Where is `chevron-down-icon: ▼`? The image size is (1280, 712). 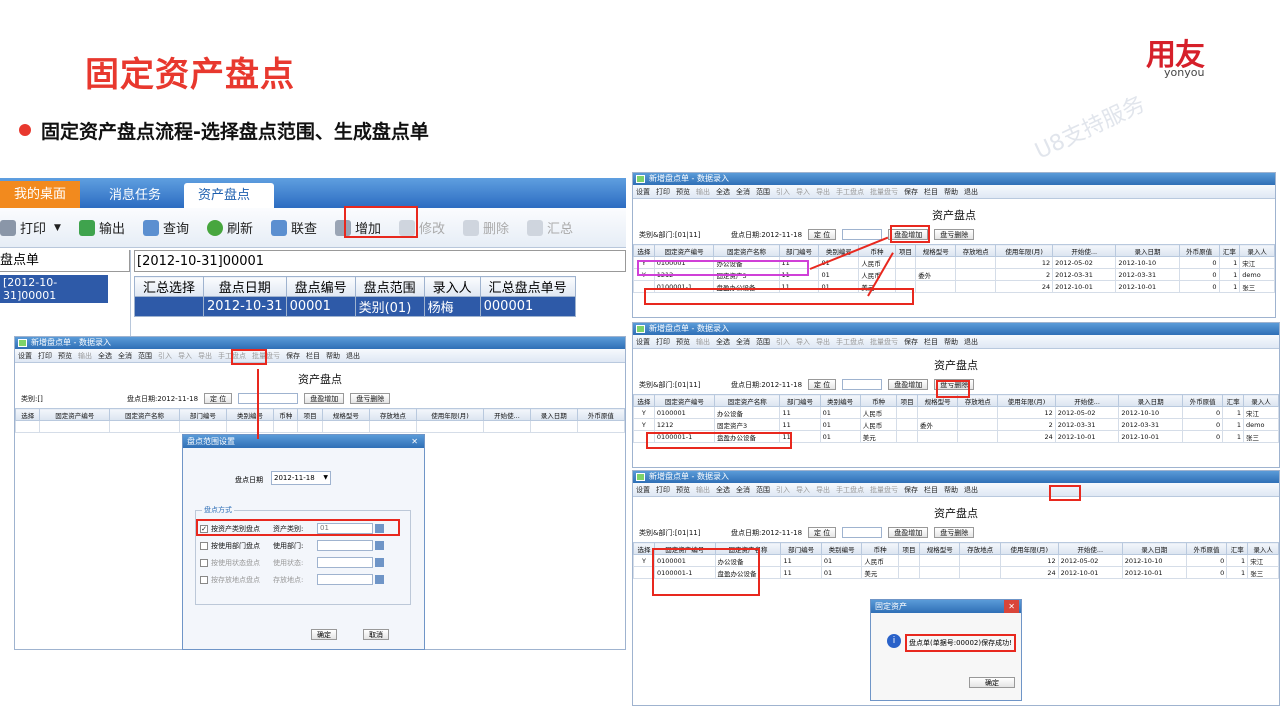 chevron-down-icon: ▼ is located at coordinates (57, 228).